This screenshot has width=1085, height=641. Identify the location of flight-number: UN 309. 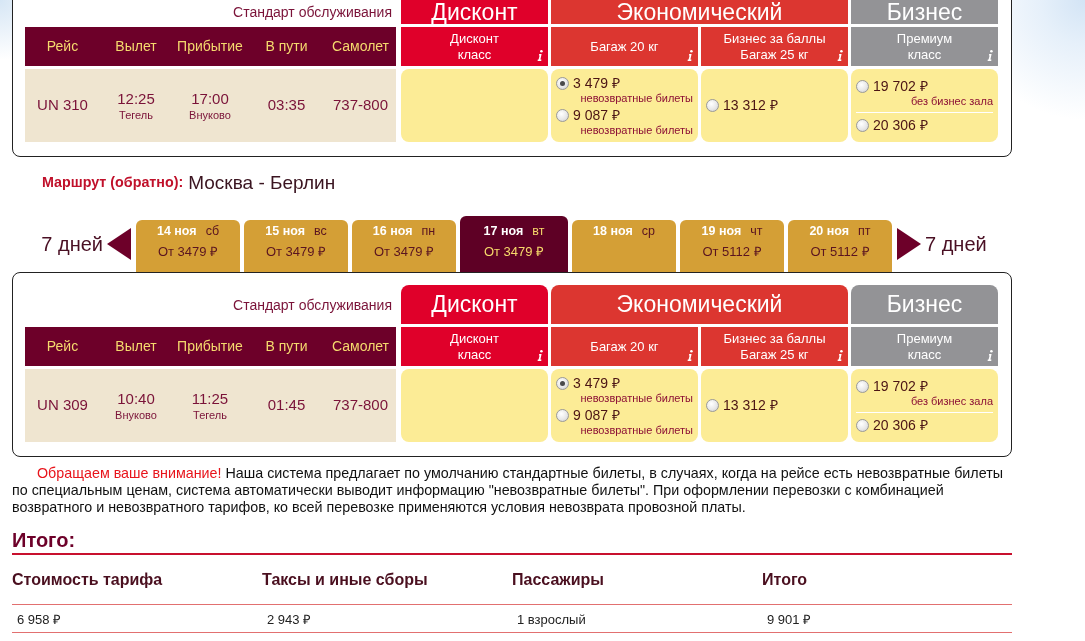
(62, 405).